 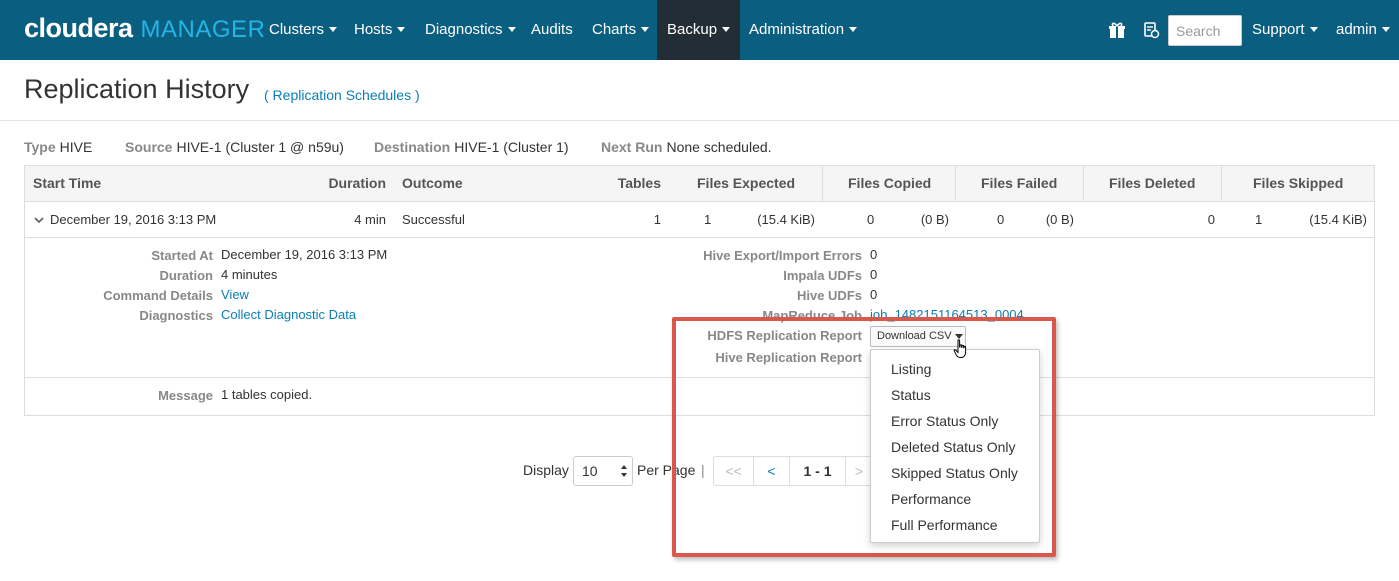 I want to click on cell-files-expected-size: (15.4 KiB), so click(x=786, y=219).